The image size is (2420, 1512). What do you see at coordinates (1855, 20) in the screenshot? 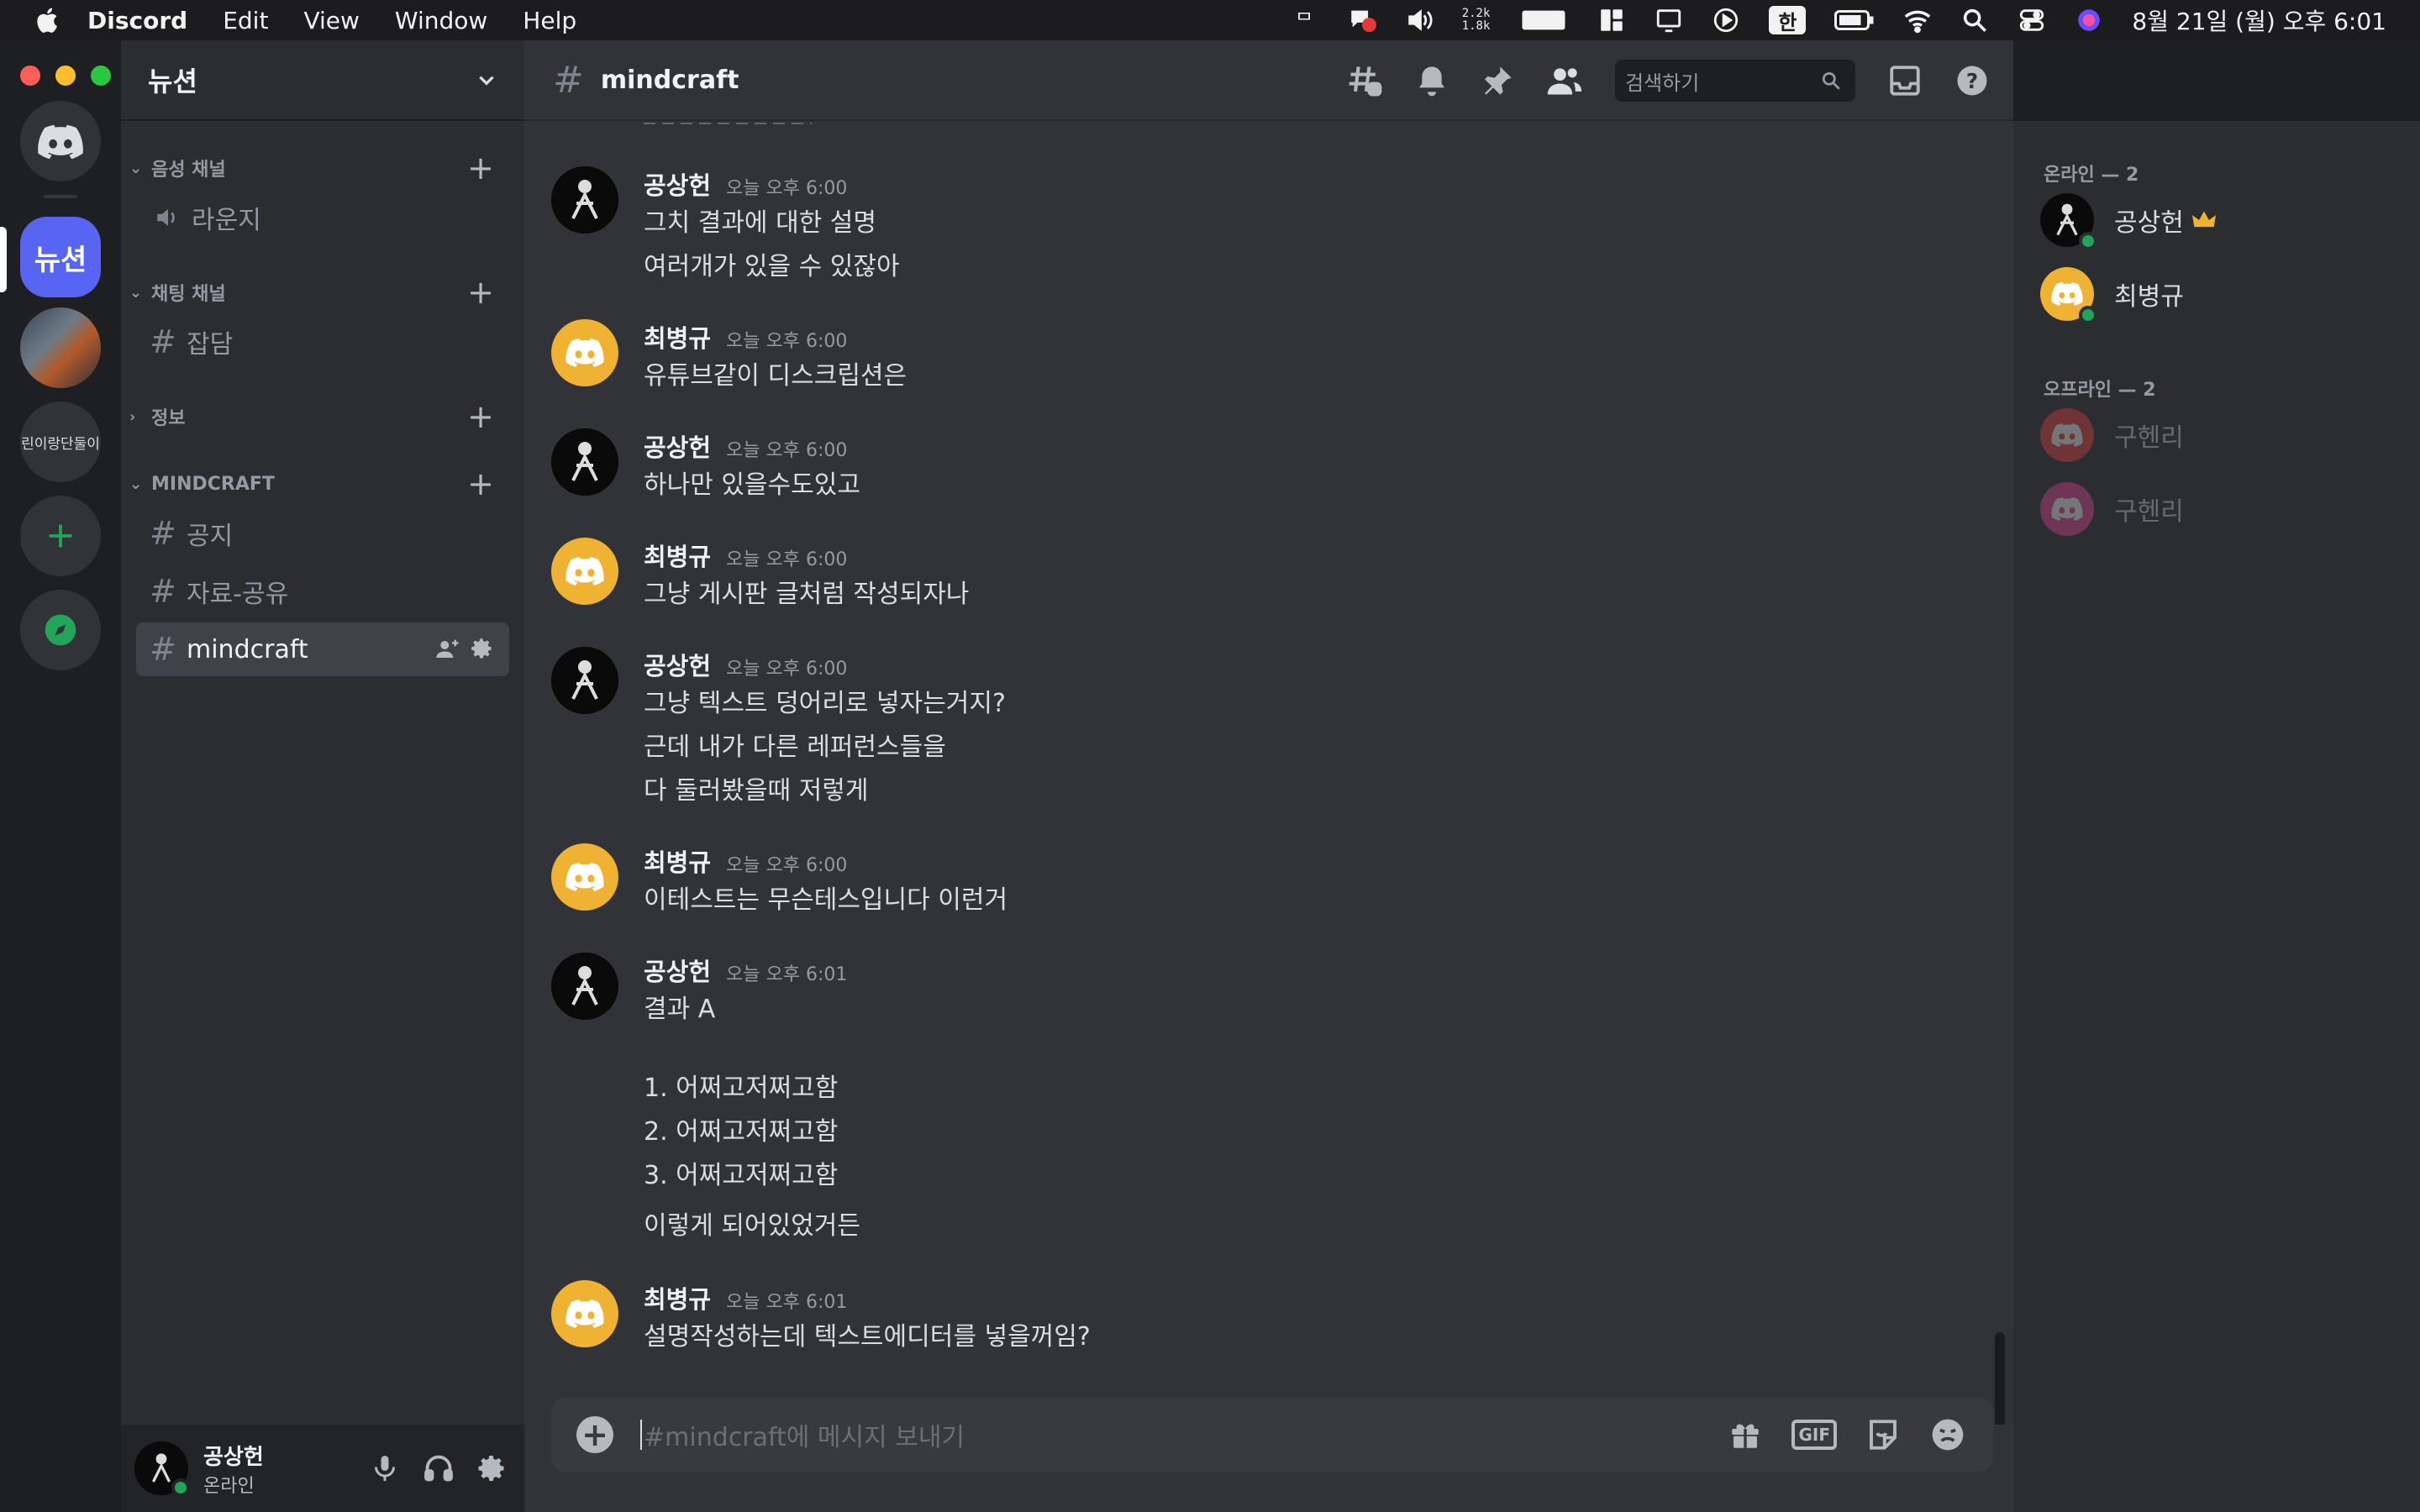
I see `battery-icon` at bounding box center [1855, 20].